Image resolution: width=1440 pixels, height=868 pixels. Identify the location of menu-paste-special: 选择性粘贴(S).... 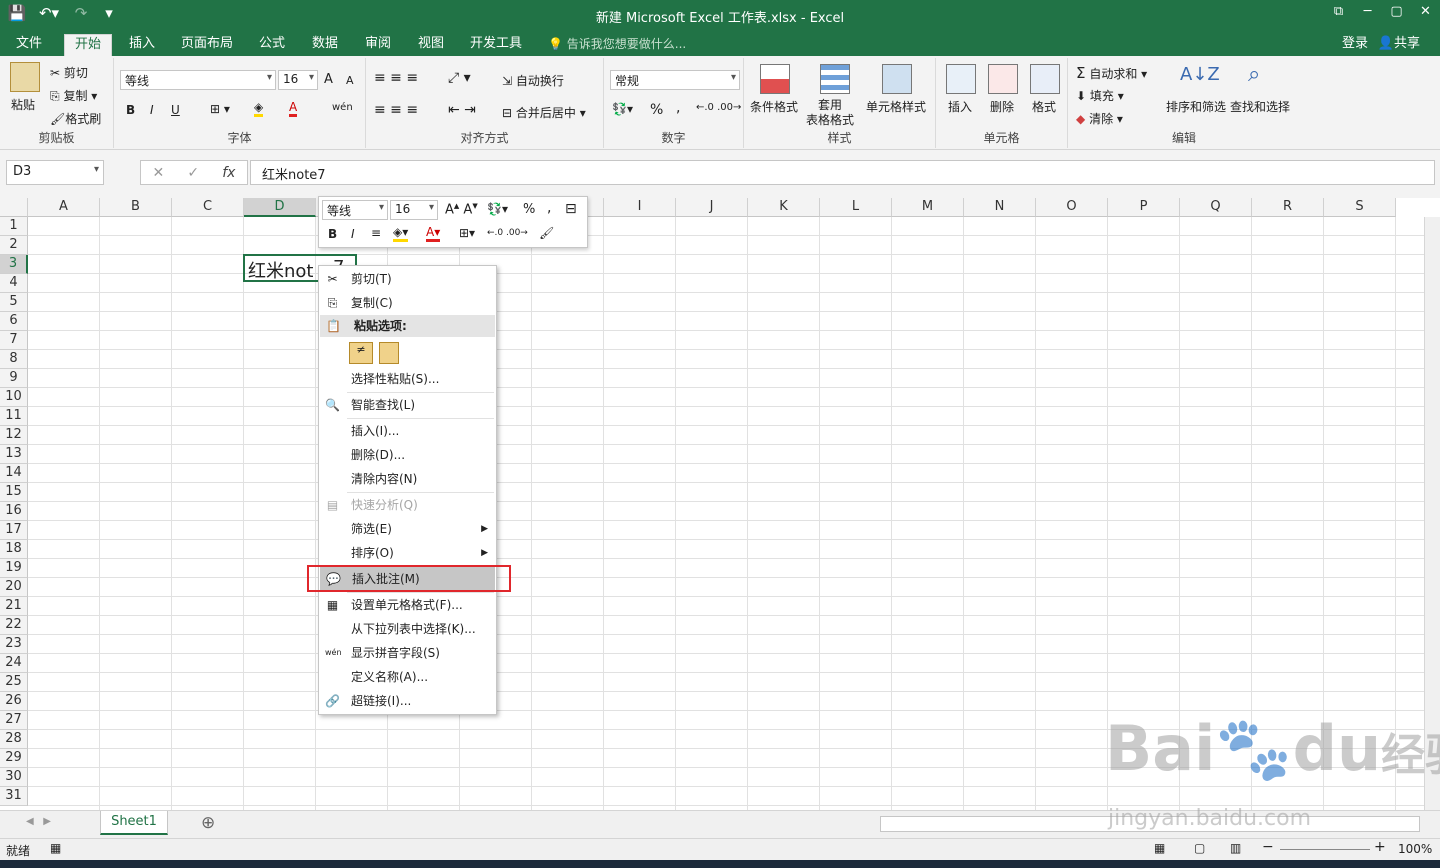
(407, 379).